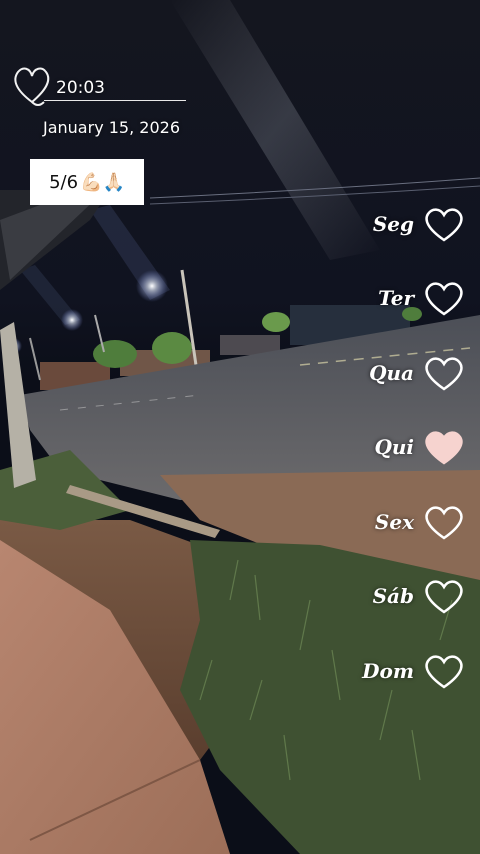 Image resolution: width=480 pixels, height=854 pixels. I want to click on day-row-seg: Seg, so click(419, 224).